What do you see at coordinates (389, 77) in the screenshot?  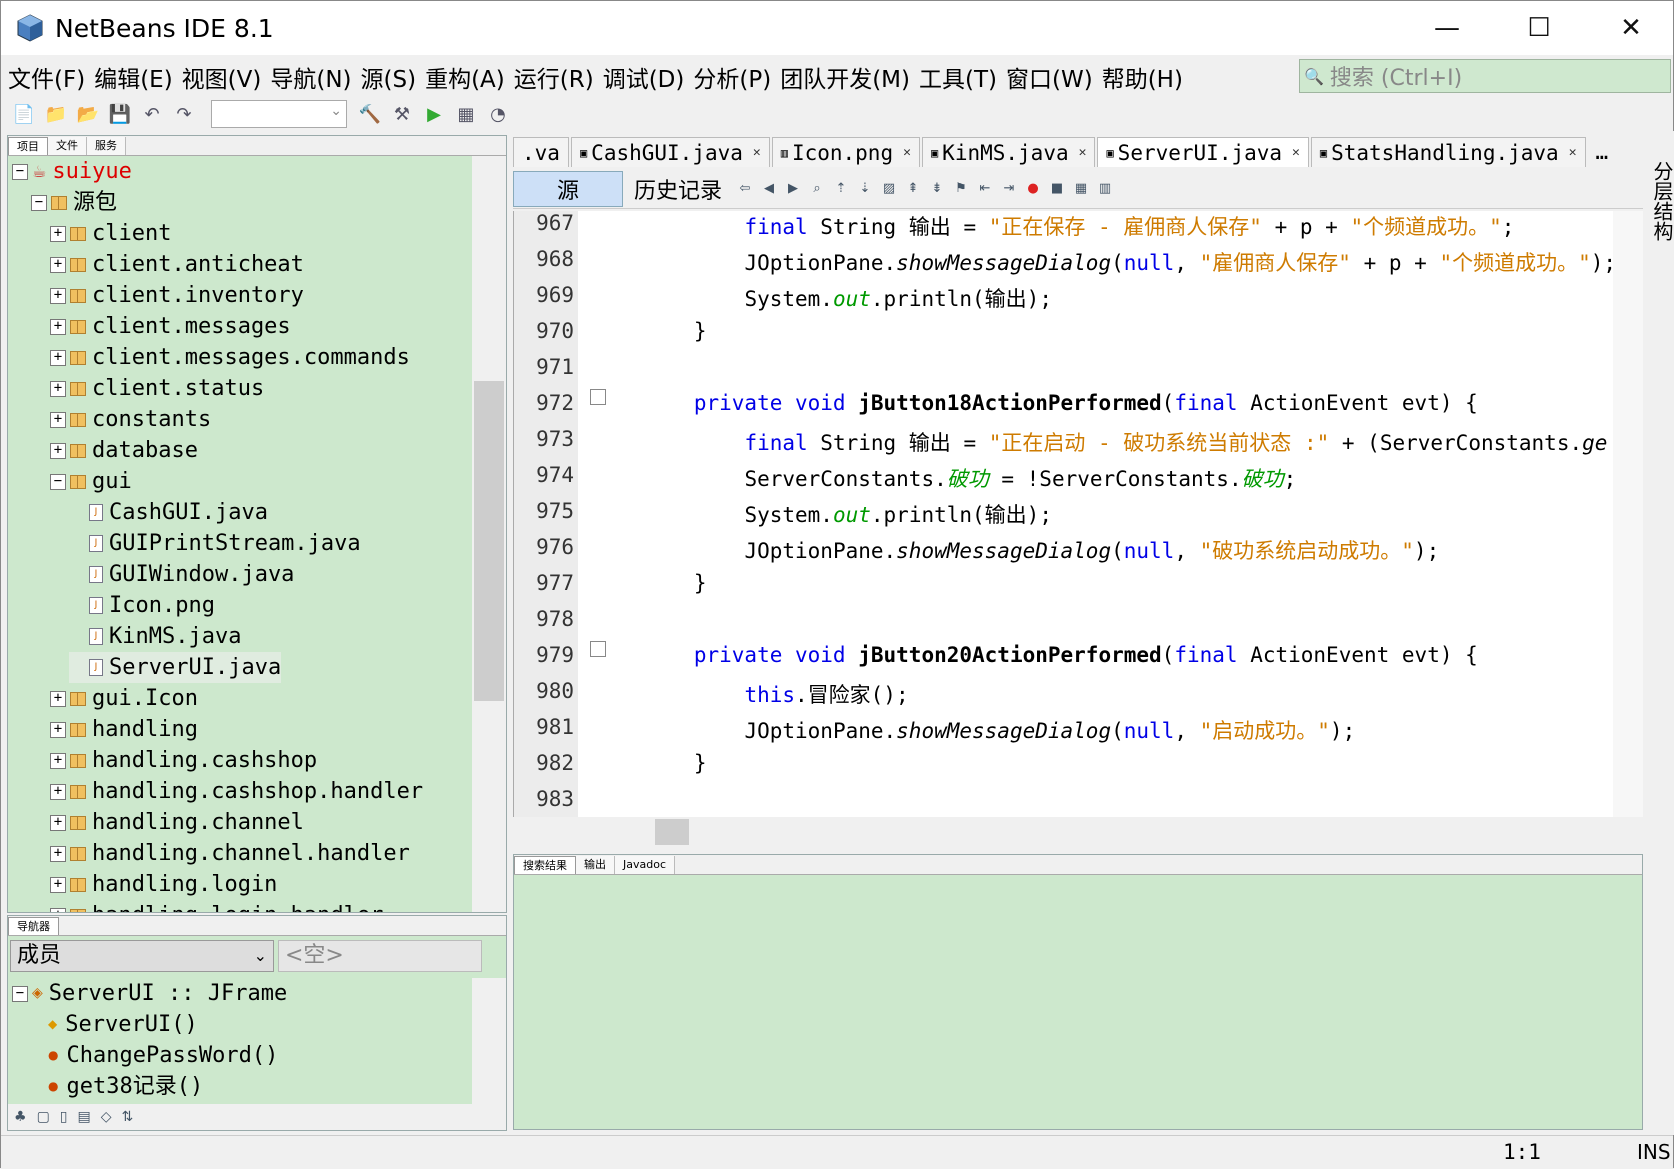 I see `menu-source: 源(S)` at bounding box center [389, 77].